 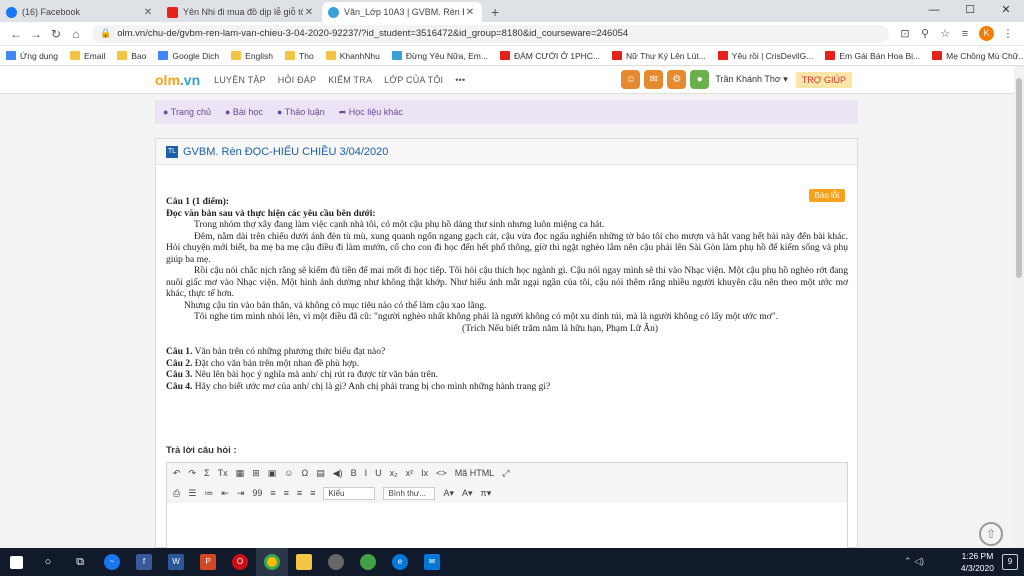 What do you see at coordinates (207, 473) in the screenshot?
I see `editor-tool-button: Σ` at bounding box center [207, 473].